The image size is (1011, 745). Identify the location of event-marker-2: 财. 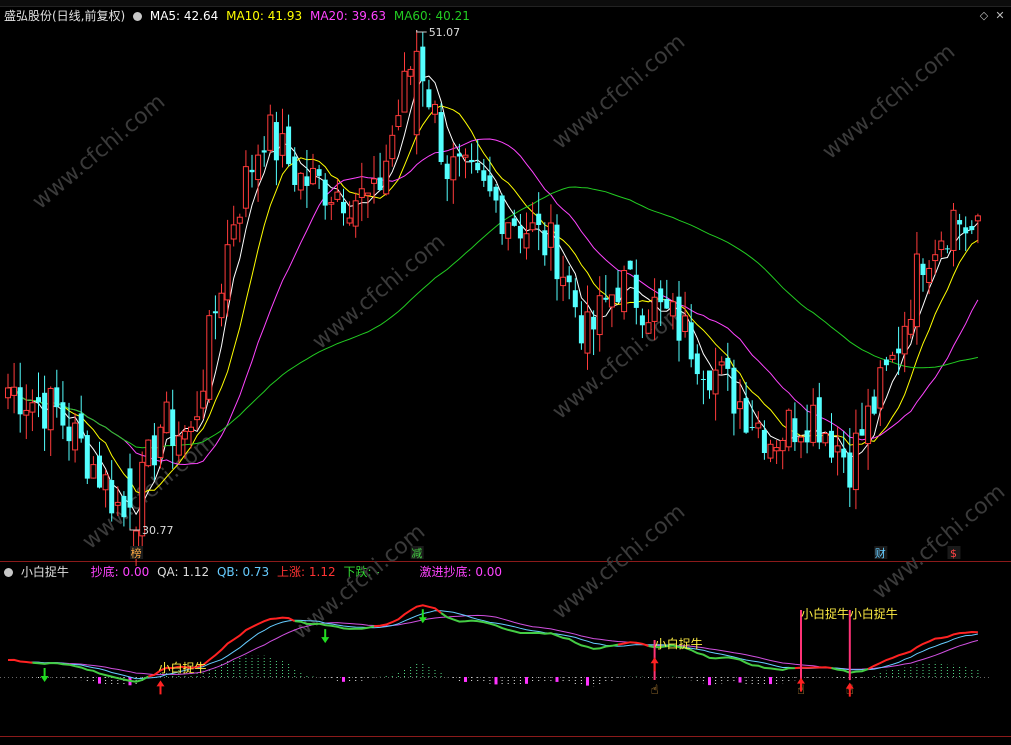
(880, 553).